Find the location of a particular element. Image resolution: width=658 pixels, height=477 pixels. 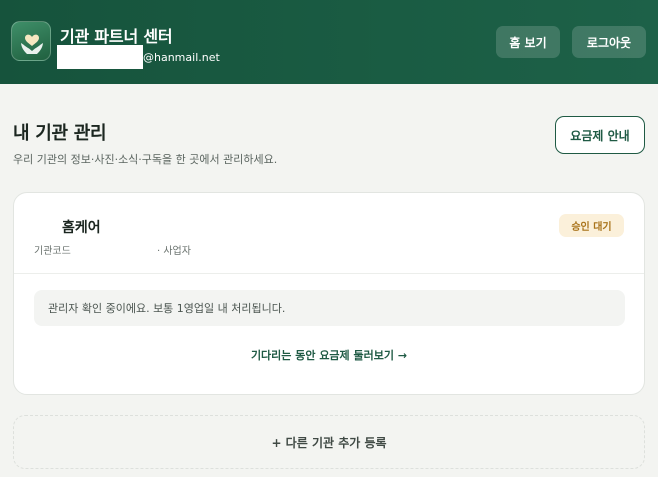

review-notice: 관리자 확인 중이에요. 보통 1영업일 내 처리됩니다. is located at coordinates (329, 308).